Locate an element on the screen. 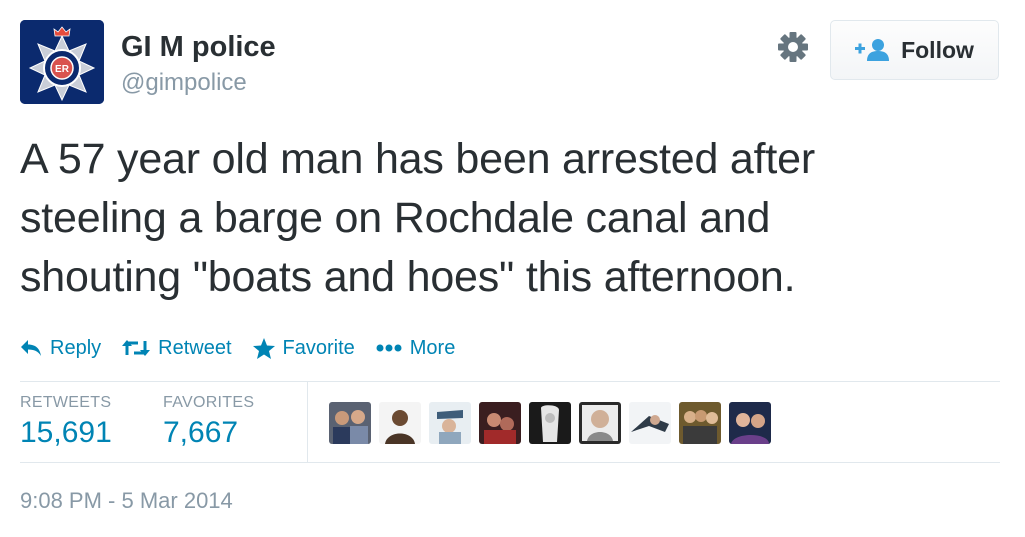 This screenshot has width=1025, height=537. reply-button: Reply is located at coordinates (60, 348).